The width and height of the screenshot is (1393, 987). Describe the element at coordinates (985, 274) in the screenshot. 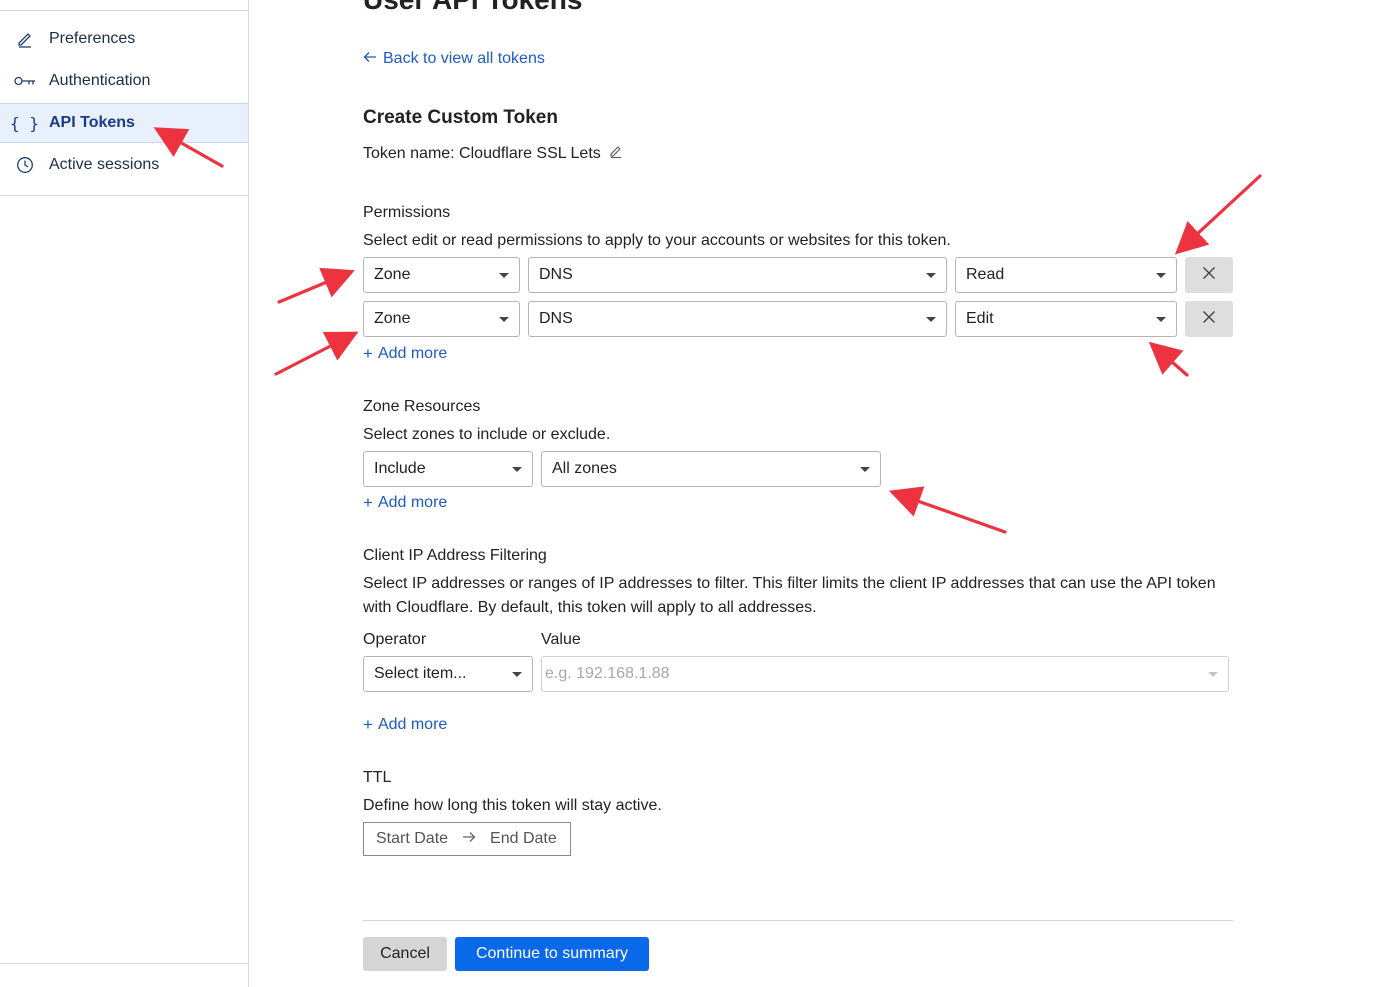

I see `select-value: Read` at that location.